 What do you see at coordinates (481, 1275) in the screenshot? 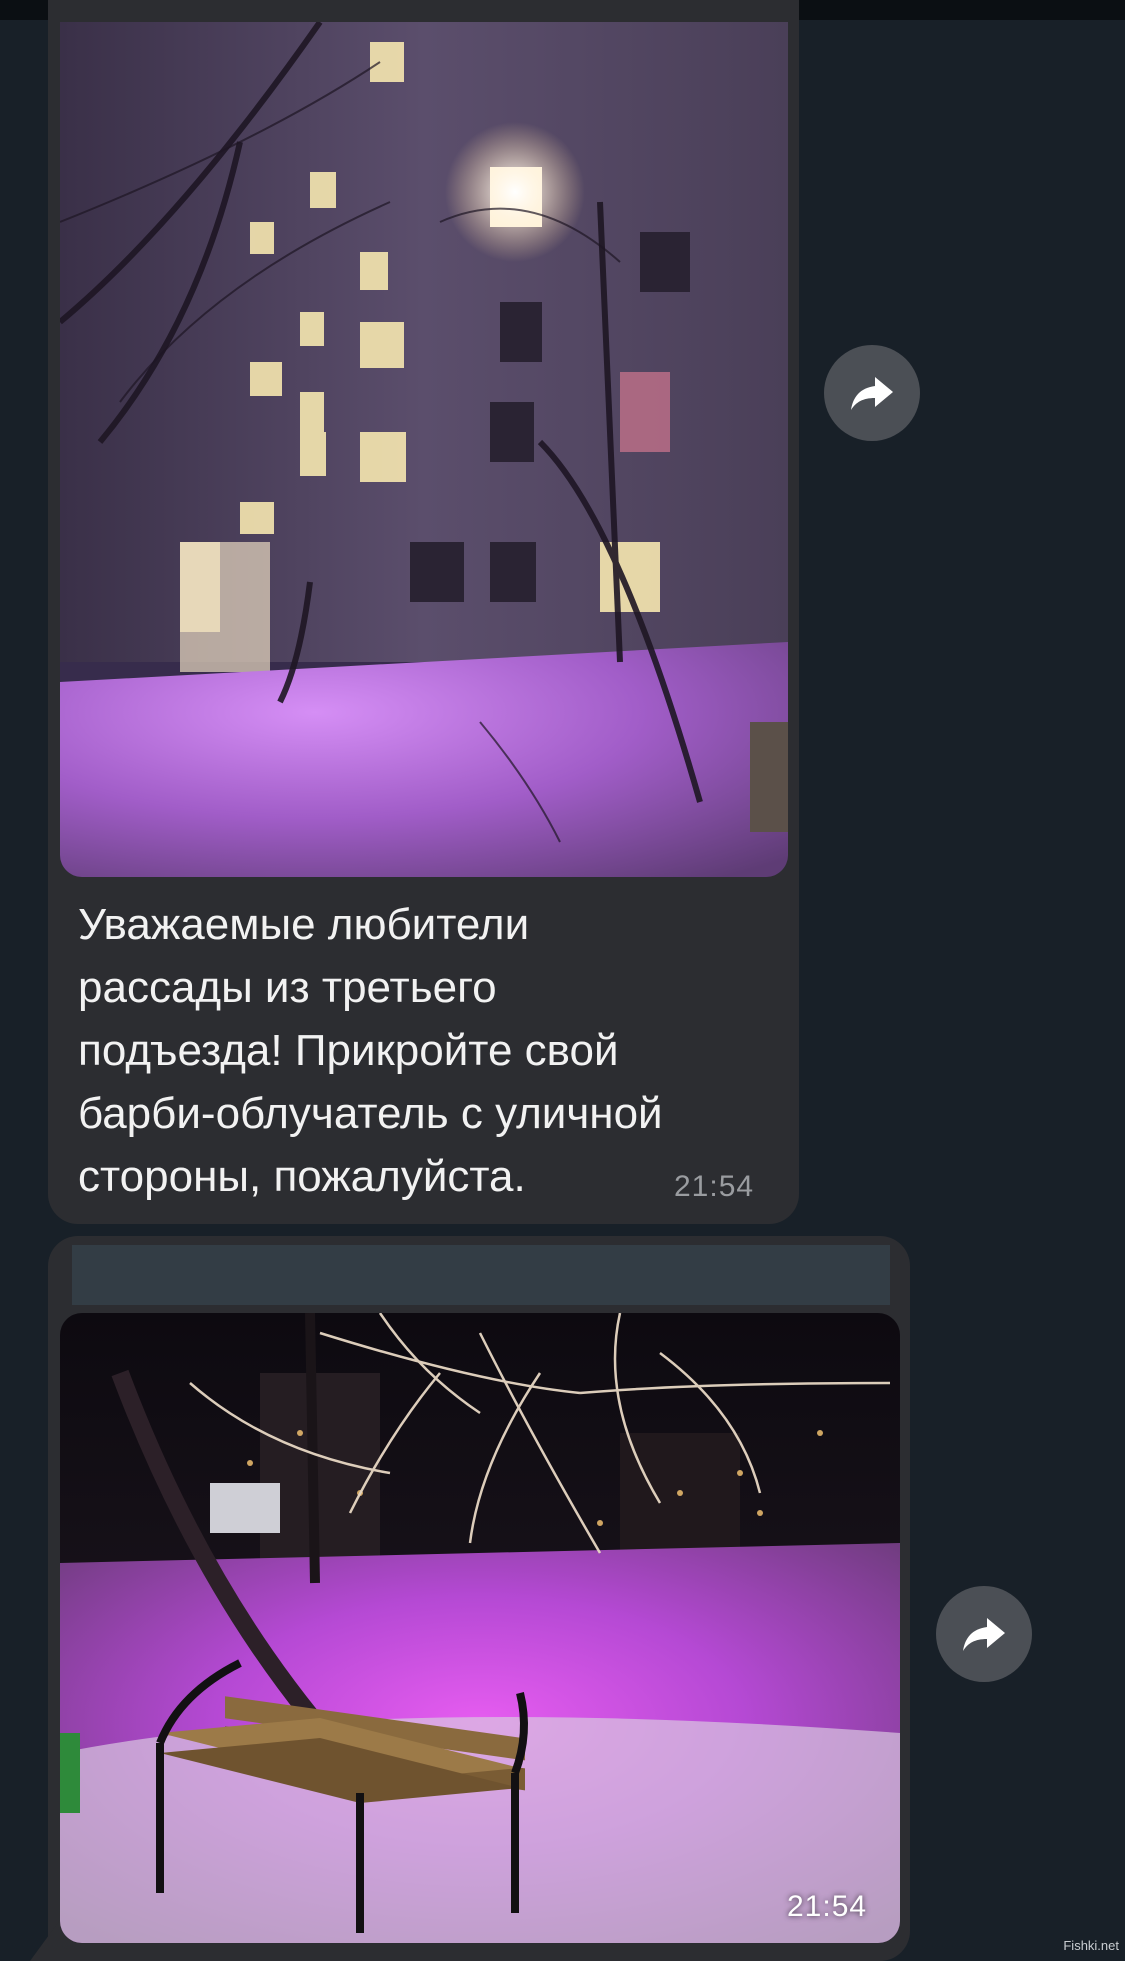
I see `reply-preview` at bounding box center [481, 1275].